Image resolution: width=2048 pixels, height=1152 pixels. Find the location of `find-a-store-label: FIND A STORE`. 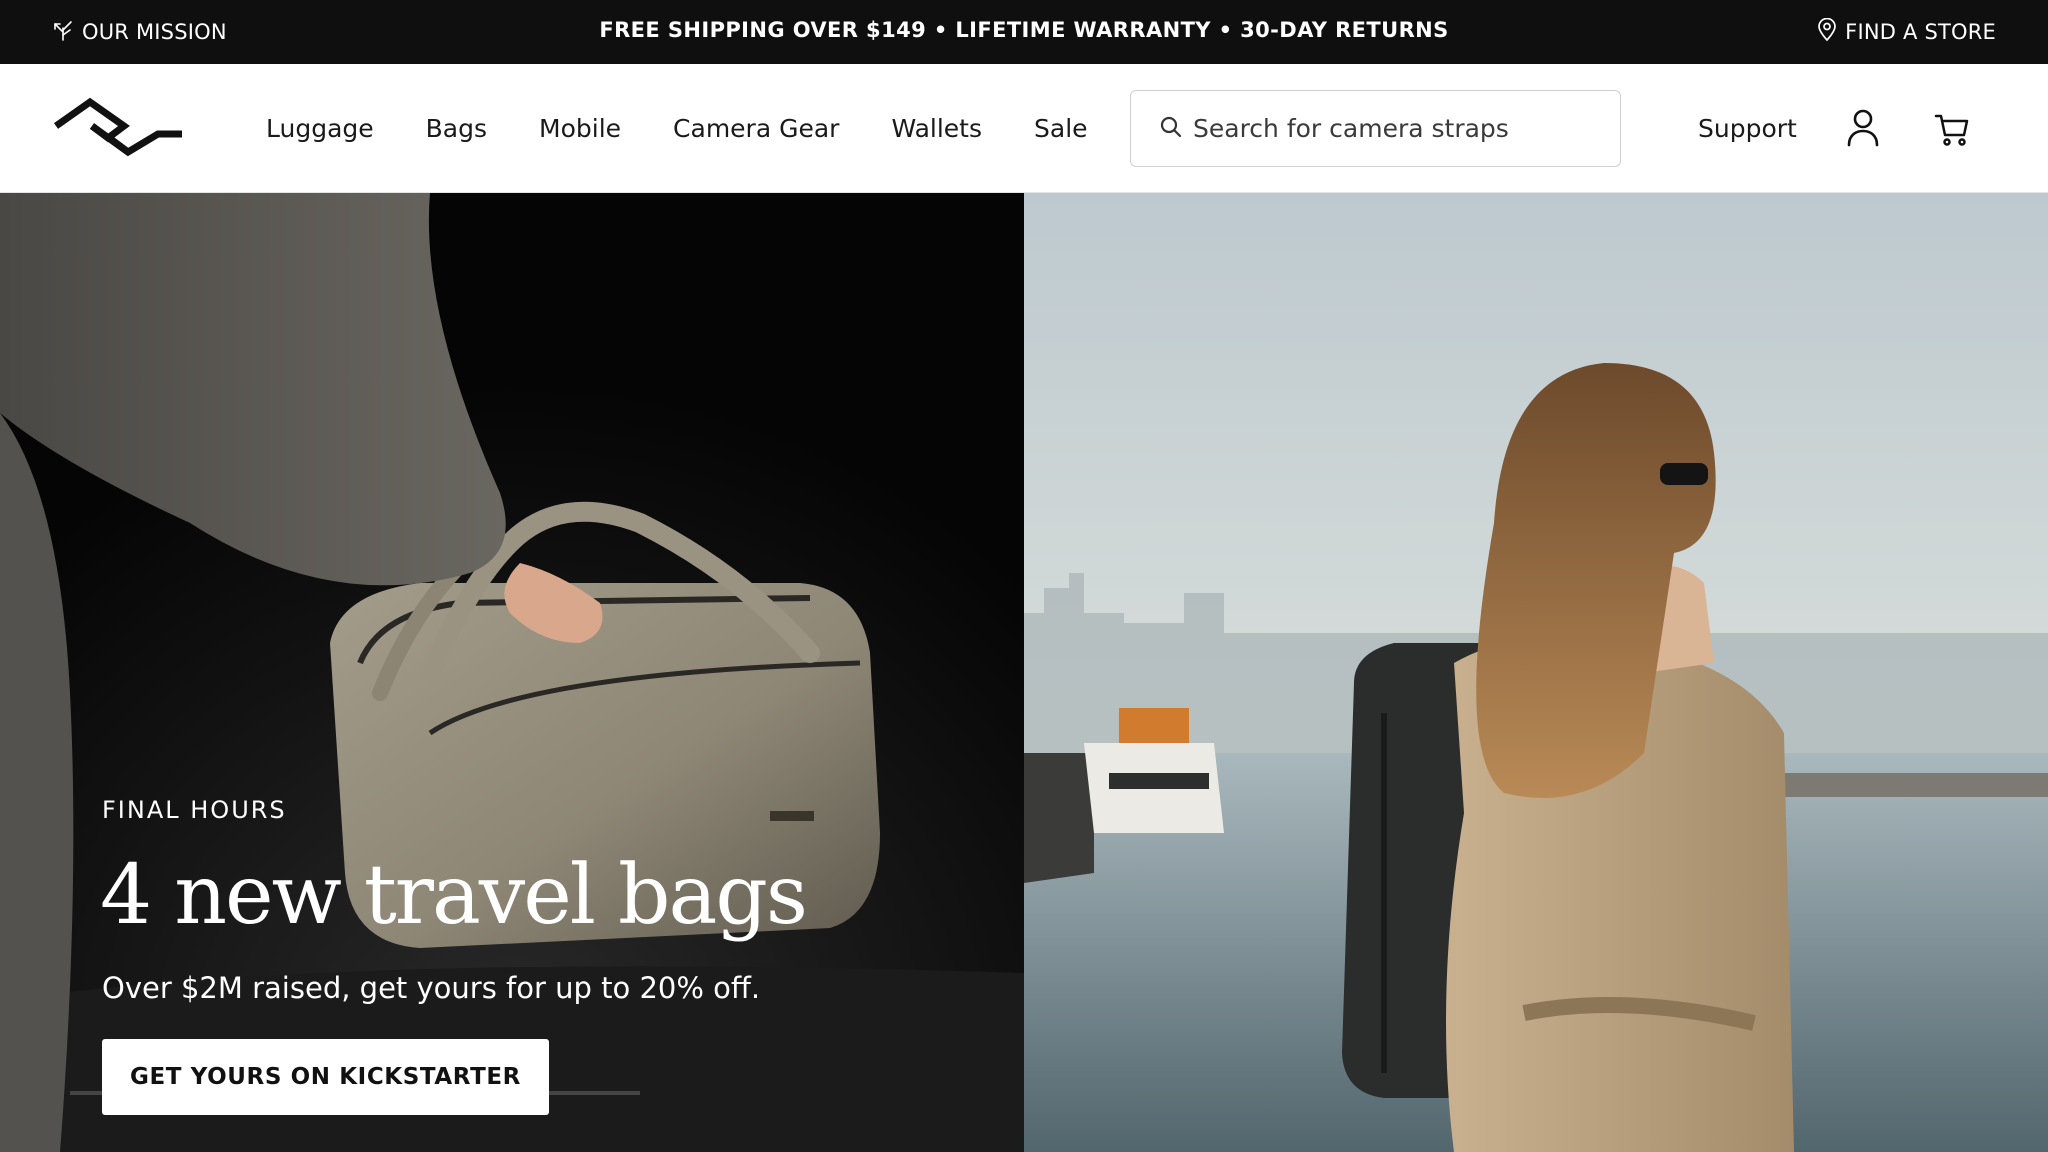

find-a-store-label: FIND A STORE is located at coordinates (1920, 32).